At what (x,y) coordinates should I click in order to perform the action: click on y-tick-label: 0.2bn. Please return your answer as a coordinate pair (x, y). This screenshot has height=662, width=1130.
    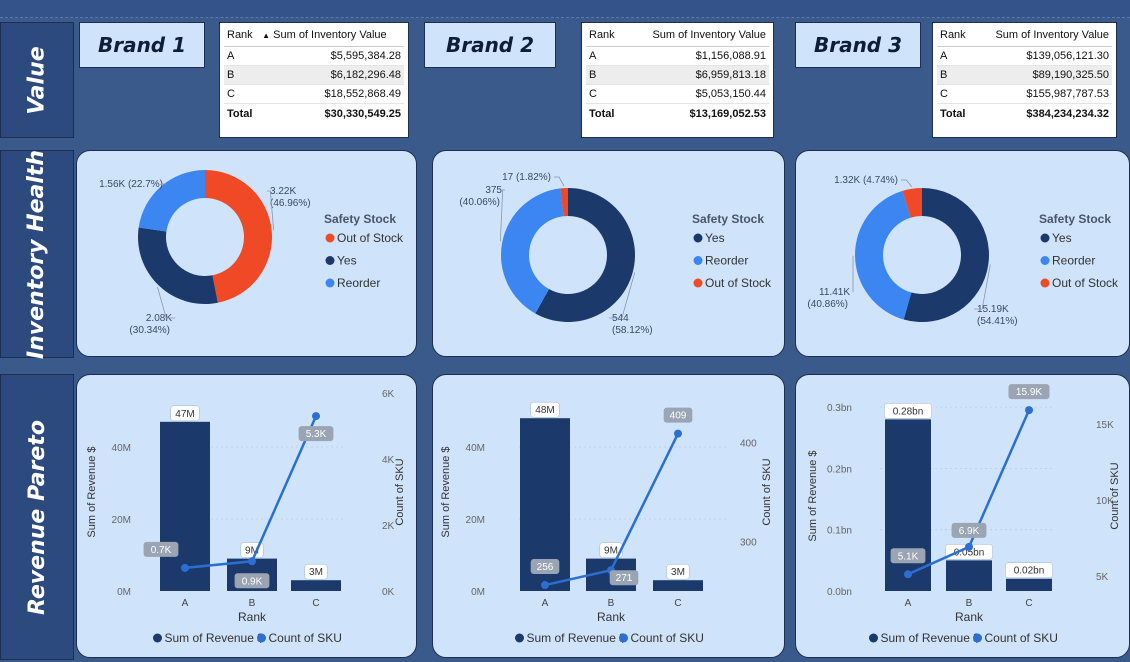
    Looking at the image, I should click on (839, 469).